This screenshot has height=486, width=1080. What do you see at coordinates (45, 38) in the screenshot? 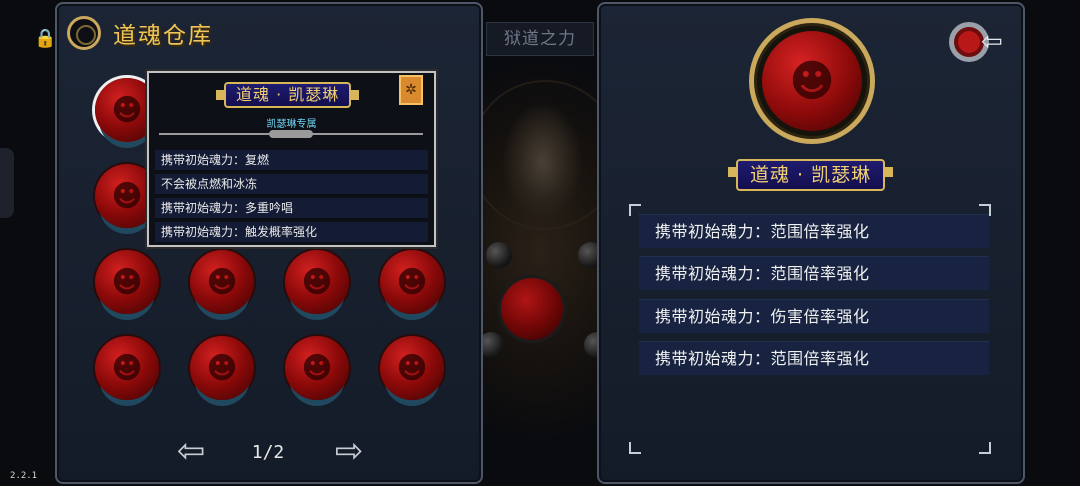
I see `lock-icon: 🔒` at bounding box center [45, 38].